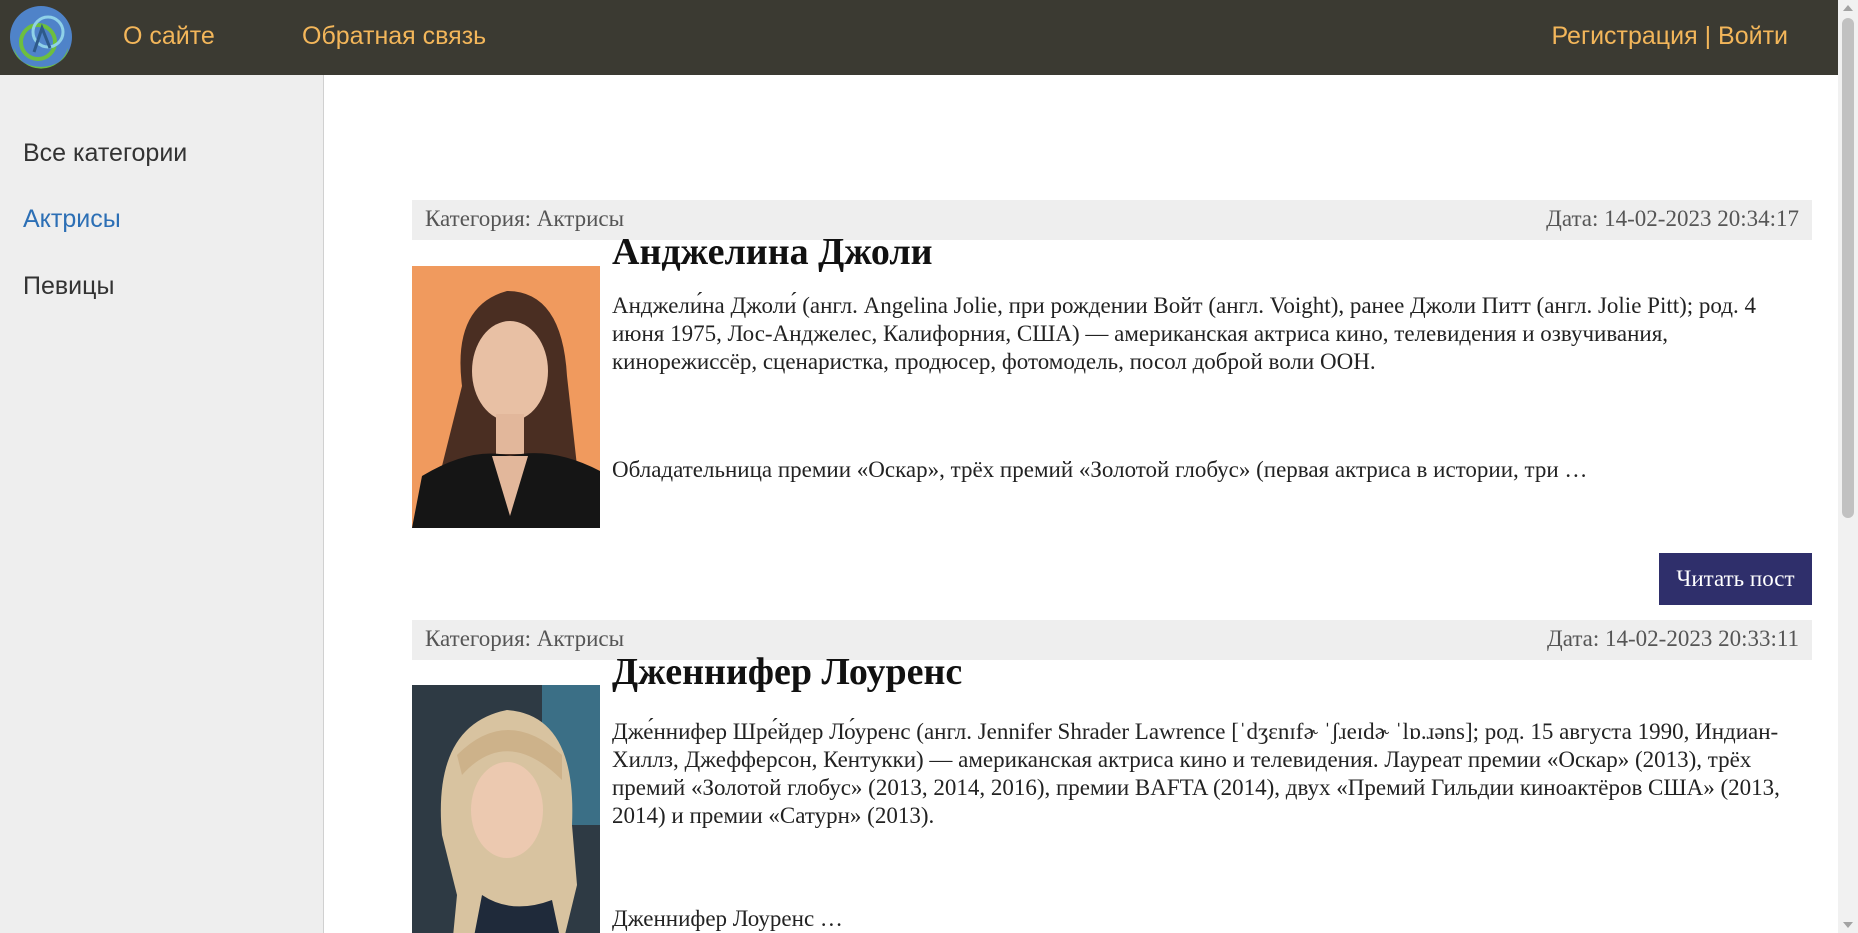 The width and height of the screenshot is (1858, 933). I want to click on register-link: Регистрация, so click(1624, 36).